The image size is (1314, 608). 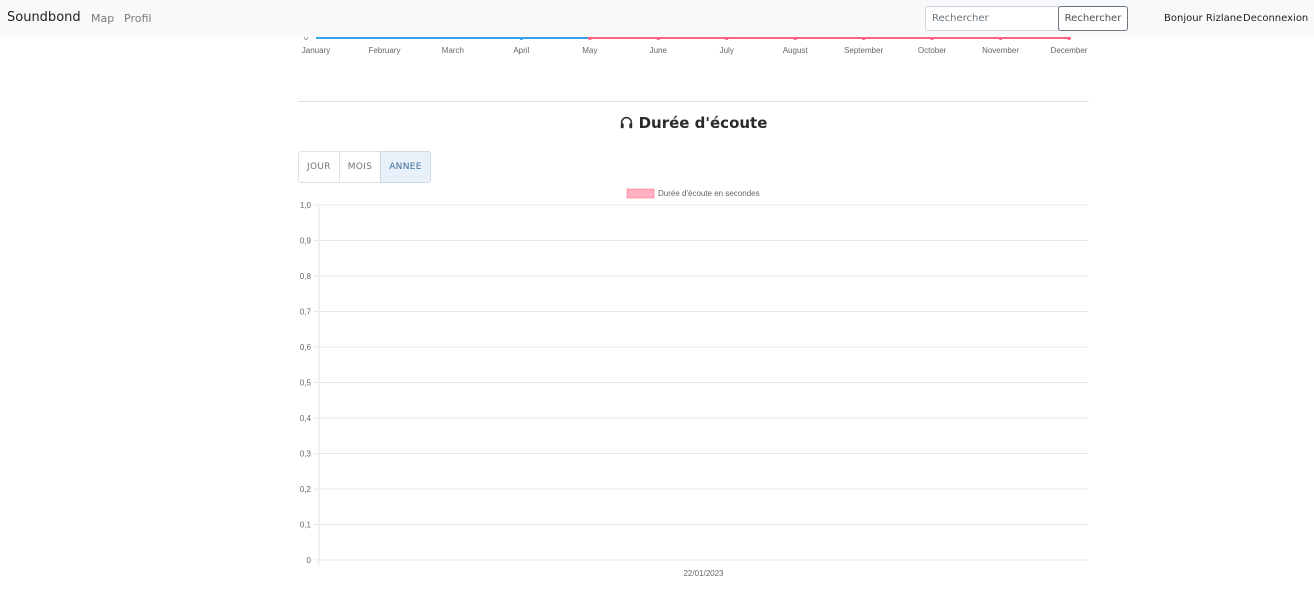 I want to click on top-chart-x-label: May, so click(x=589, y=50).